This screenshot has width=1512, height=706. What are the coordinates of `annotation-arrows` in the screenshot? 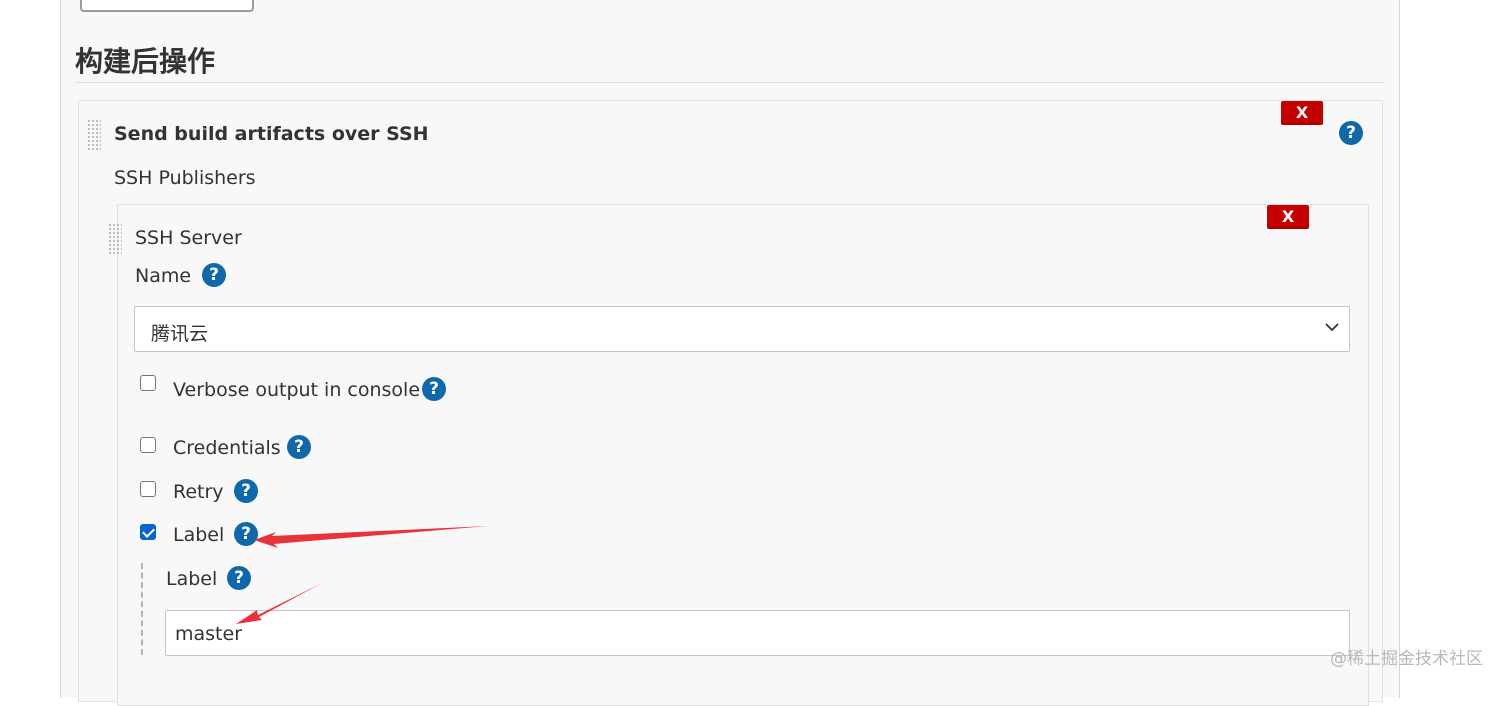 It's located at (362, 575).